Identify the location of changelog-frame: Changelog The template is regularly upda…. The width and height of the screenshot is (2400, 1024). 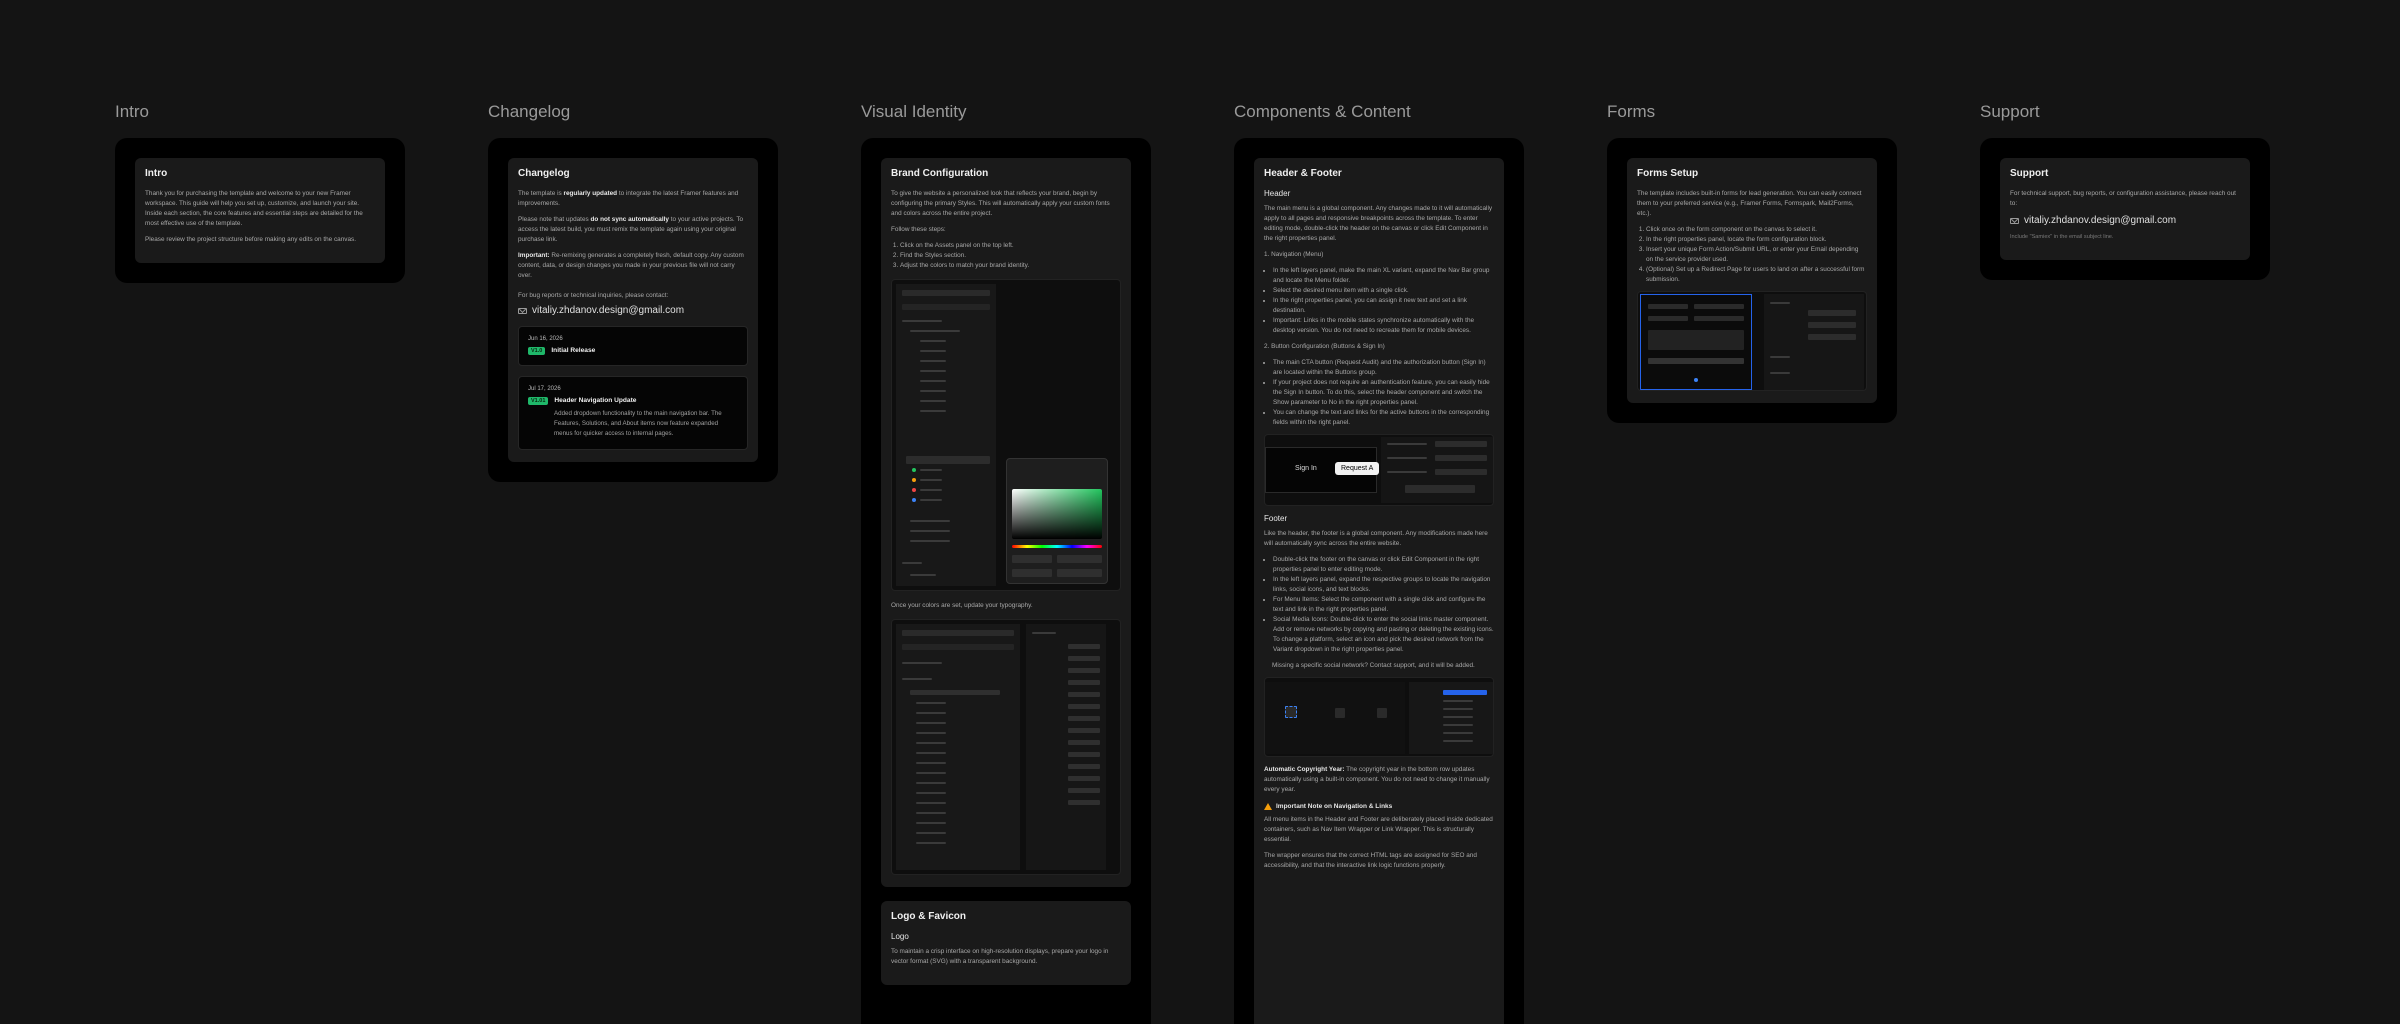
(633, 310).